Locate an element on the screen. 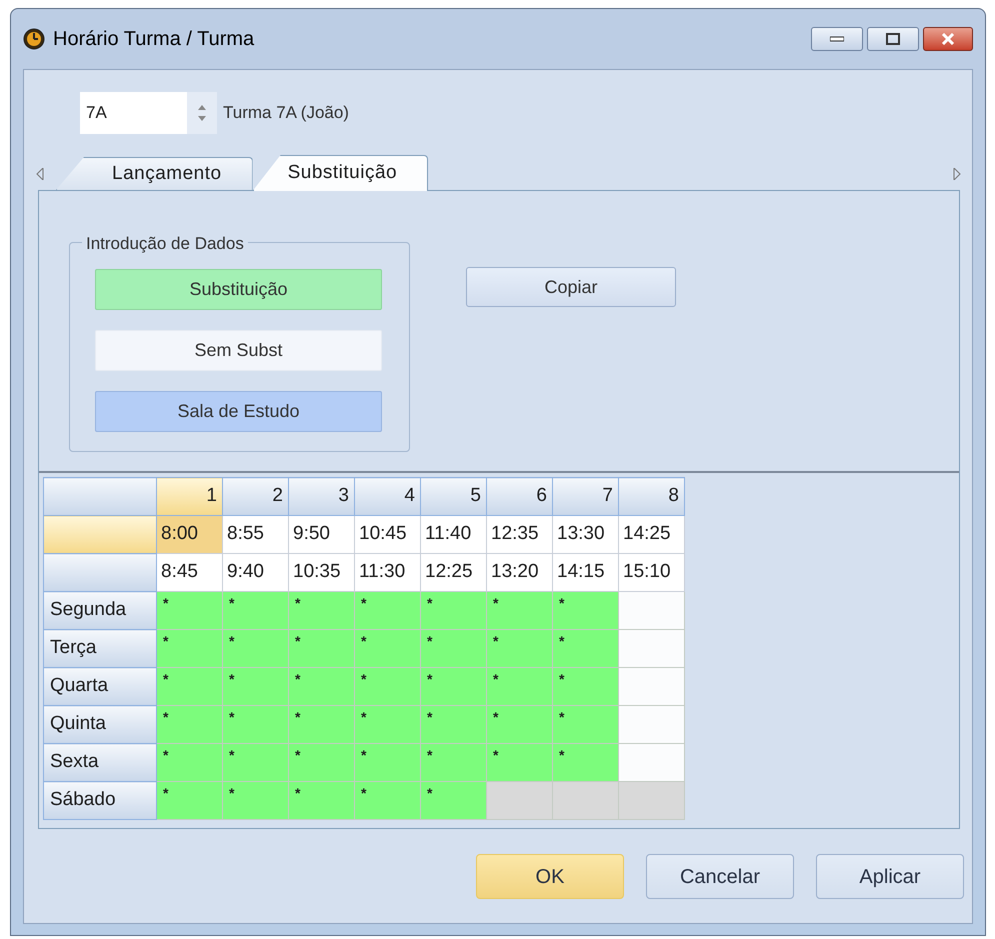 The height and width of the screenshot is (939, 995). row-header: Sexta is located at coordinates (100, 763).